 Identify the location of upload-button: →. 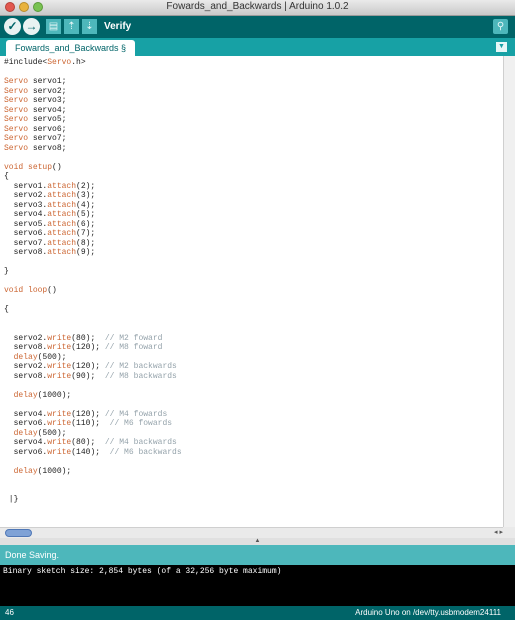
(31, 26).